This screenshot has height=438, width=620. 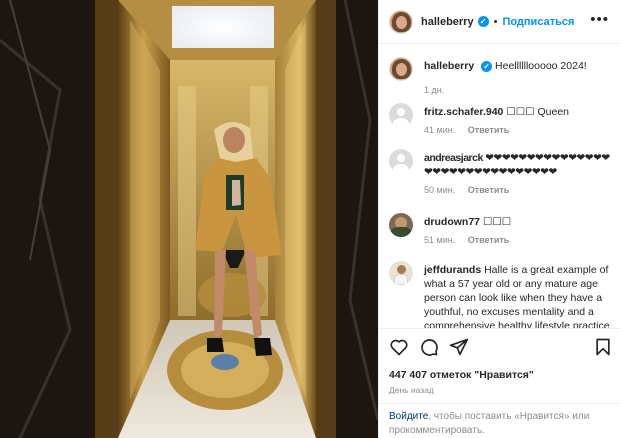 What do you see at coordinates (408, 416) in the screenshot?
I see `login-link: Войдите` at bounding box center [408, 416].